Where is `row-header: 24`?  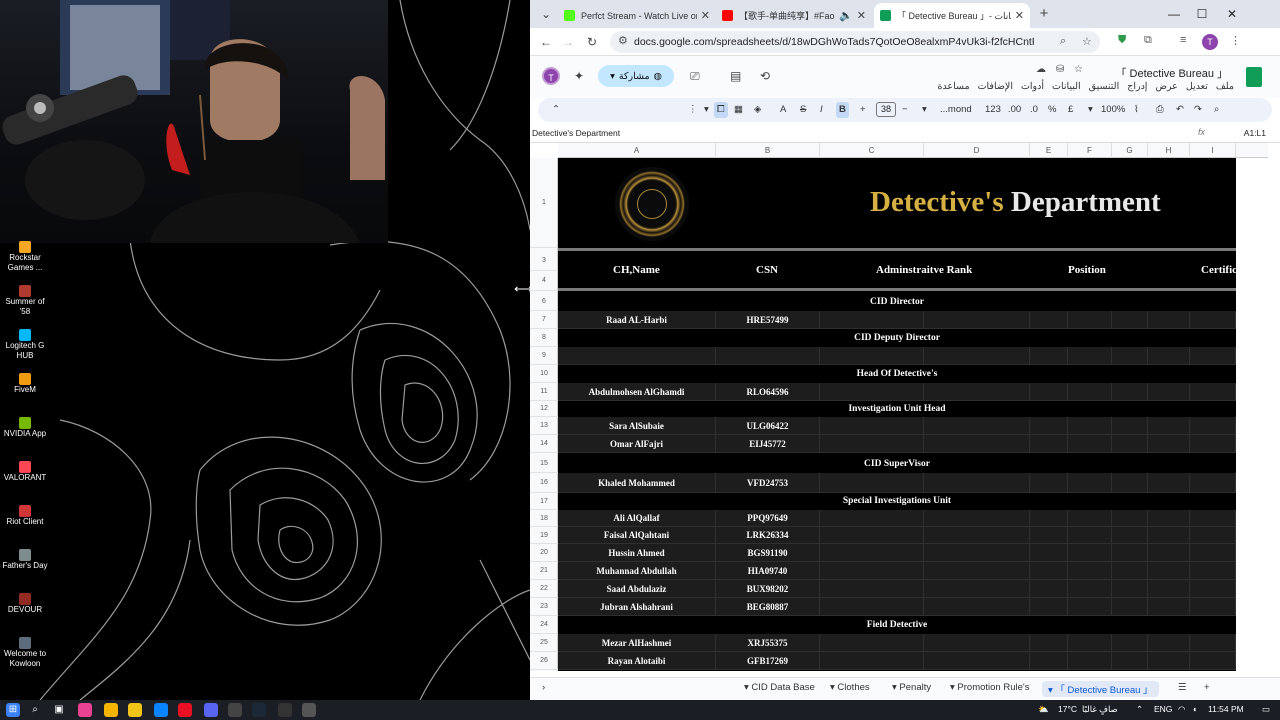 row-header: 24 is located at coordinates (544, 625).